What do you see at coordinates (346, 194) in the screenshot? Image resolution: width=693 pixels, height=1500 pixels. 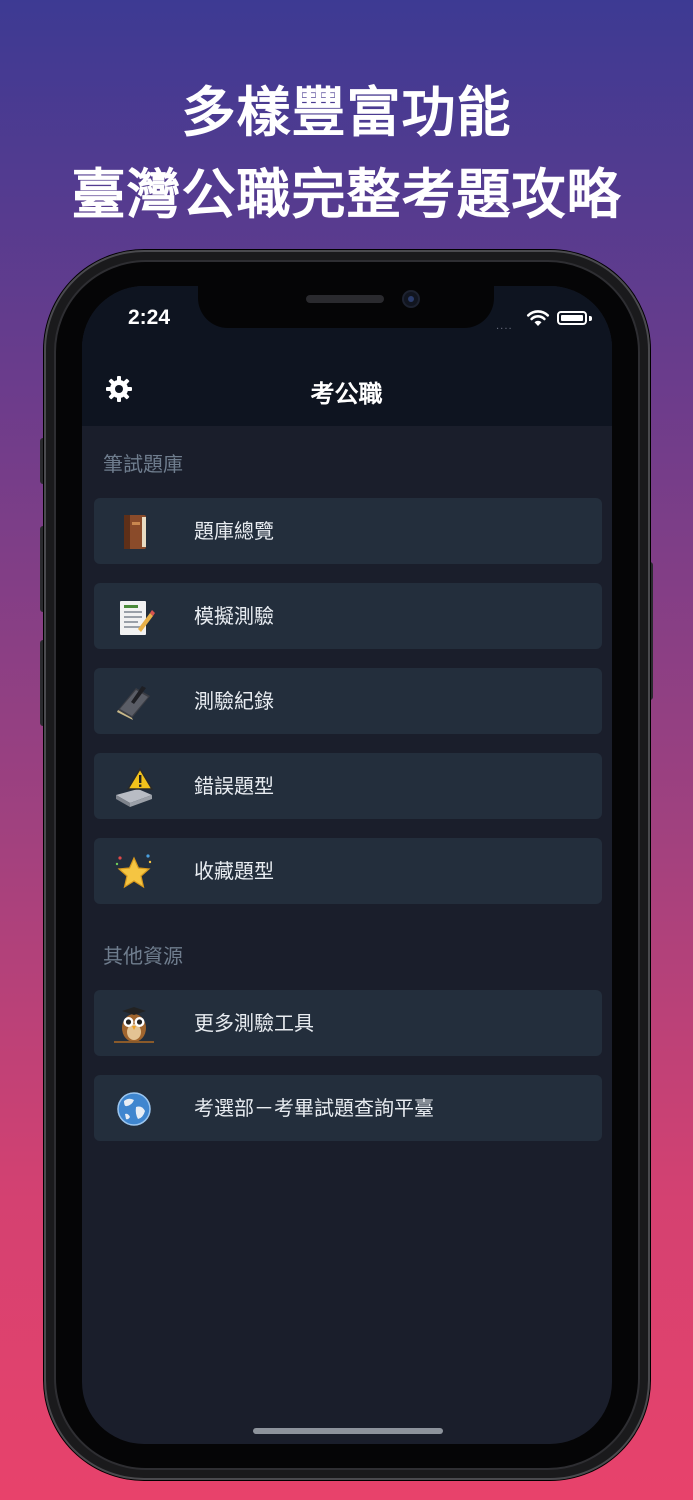 I see `promo-headline-line2: 臺灣公職完整考題攻略` at bounding box center [346, 194].